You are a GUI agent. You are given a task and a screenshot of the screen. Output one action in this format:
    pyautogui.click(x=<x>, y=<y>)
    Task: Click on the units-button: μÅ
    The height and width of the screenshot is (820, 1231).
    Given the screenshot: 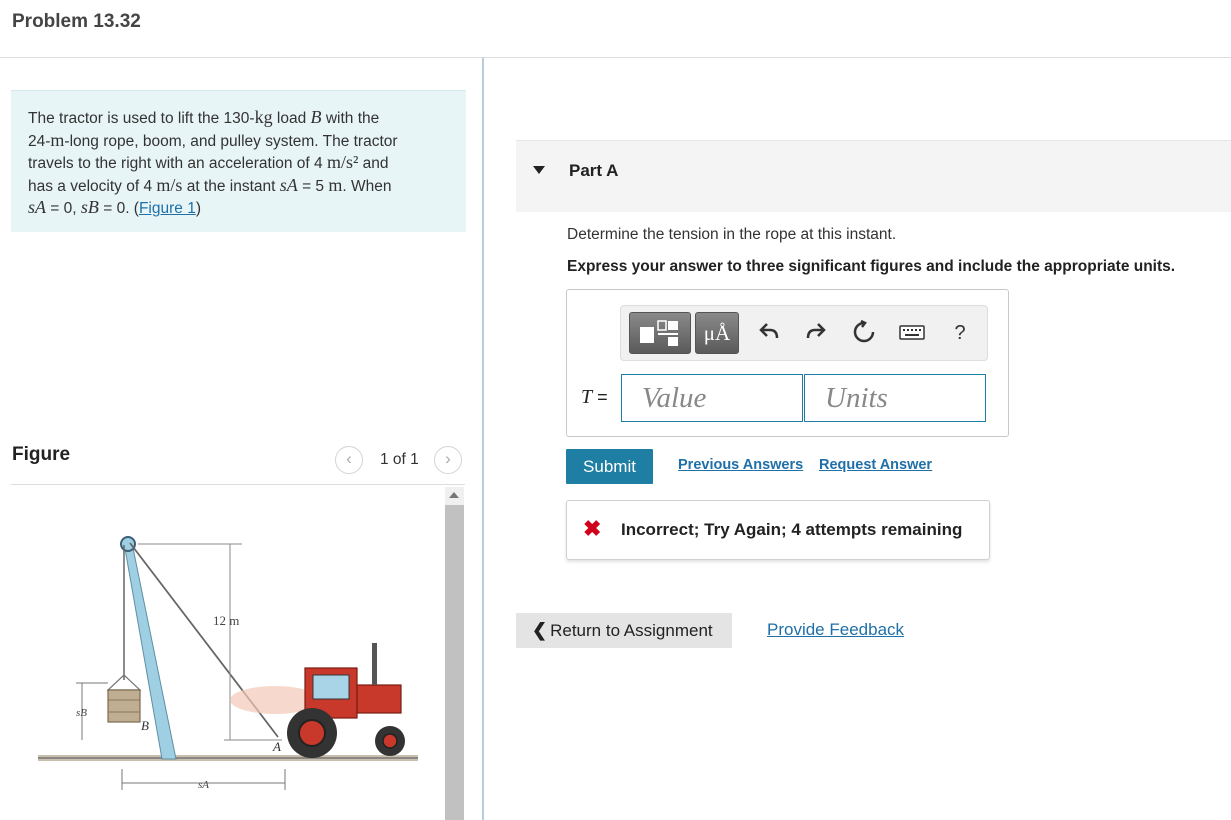 What is the action you would take?
    pyautogui.click(x=717, y=333)
    